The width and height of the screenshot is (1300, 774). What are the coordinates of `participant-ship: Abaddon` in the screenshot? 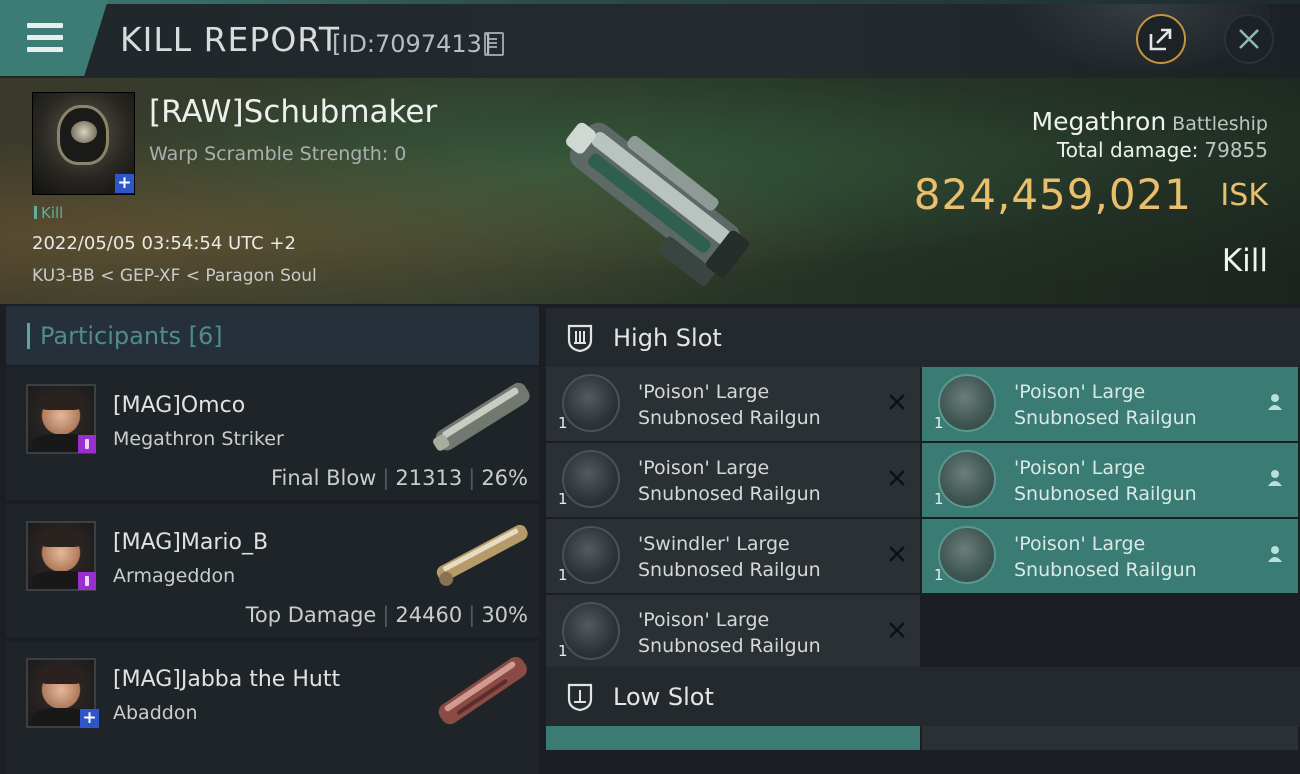 It's located at (155, 713).